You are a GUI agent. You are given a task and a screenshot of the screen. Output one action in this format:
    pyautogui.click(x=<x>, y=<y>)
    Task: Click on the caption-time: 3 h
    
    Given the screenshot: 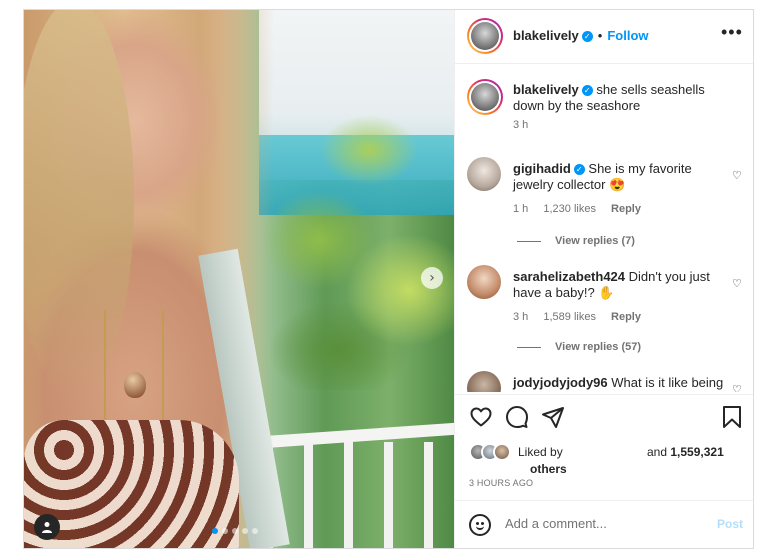 What is the action you would take?
    pyautogui.click(x=521, y=125)
    